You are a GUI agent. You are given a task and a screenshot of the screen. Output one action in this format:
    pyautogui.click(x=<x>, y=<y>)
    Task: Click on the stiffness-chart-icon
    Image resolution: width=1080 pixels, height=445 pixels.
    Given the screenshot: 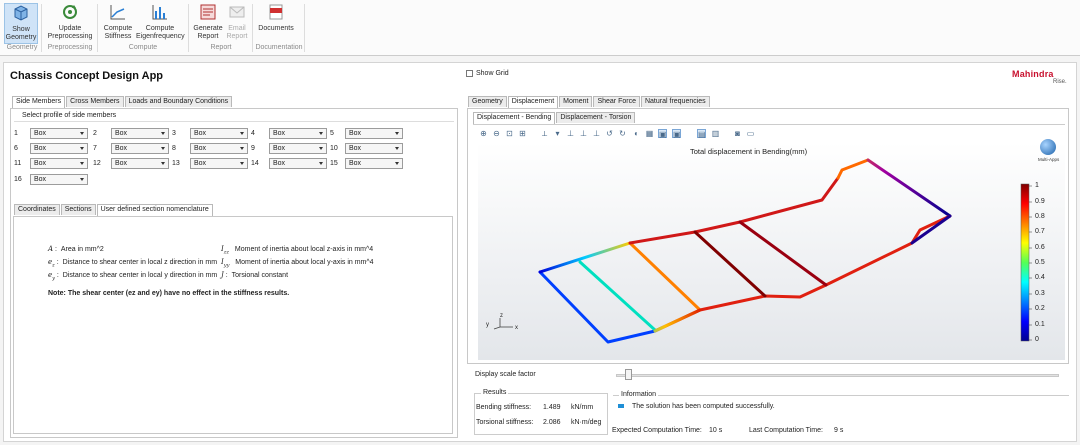 What is the action you would take?
    pyautogui.click(x=117, y=12)
    